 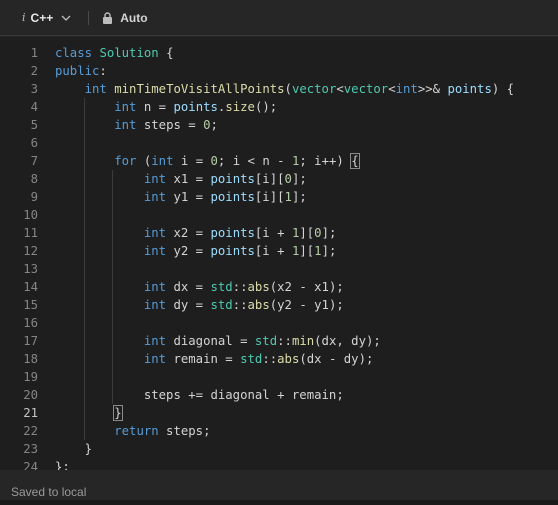 I want to click on line-number: 15, so click(x=30, y=305).